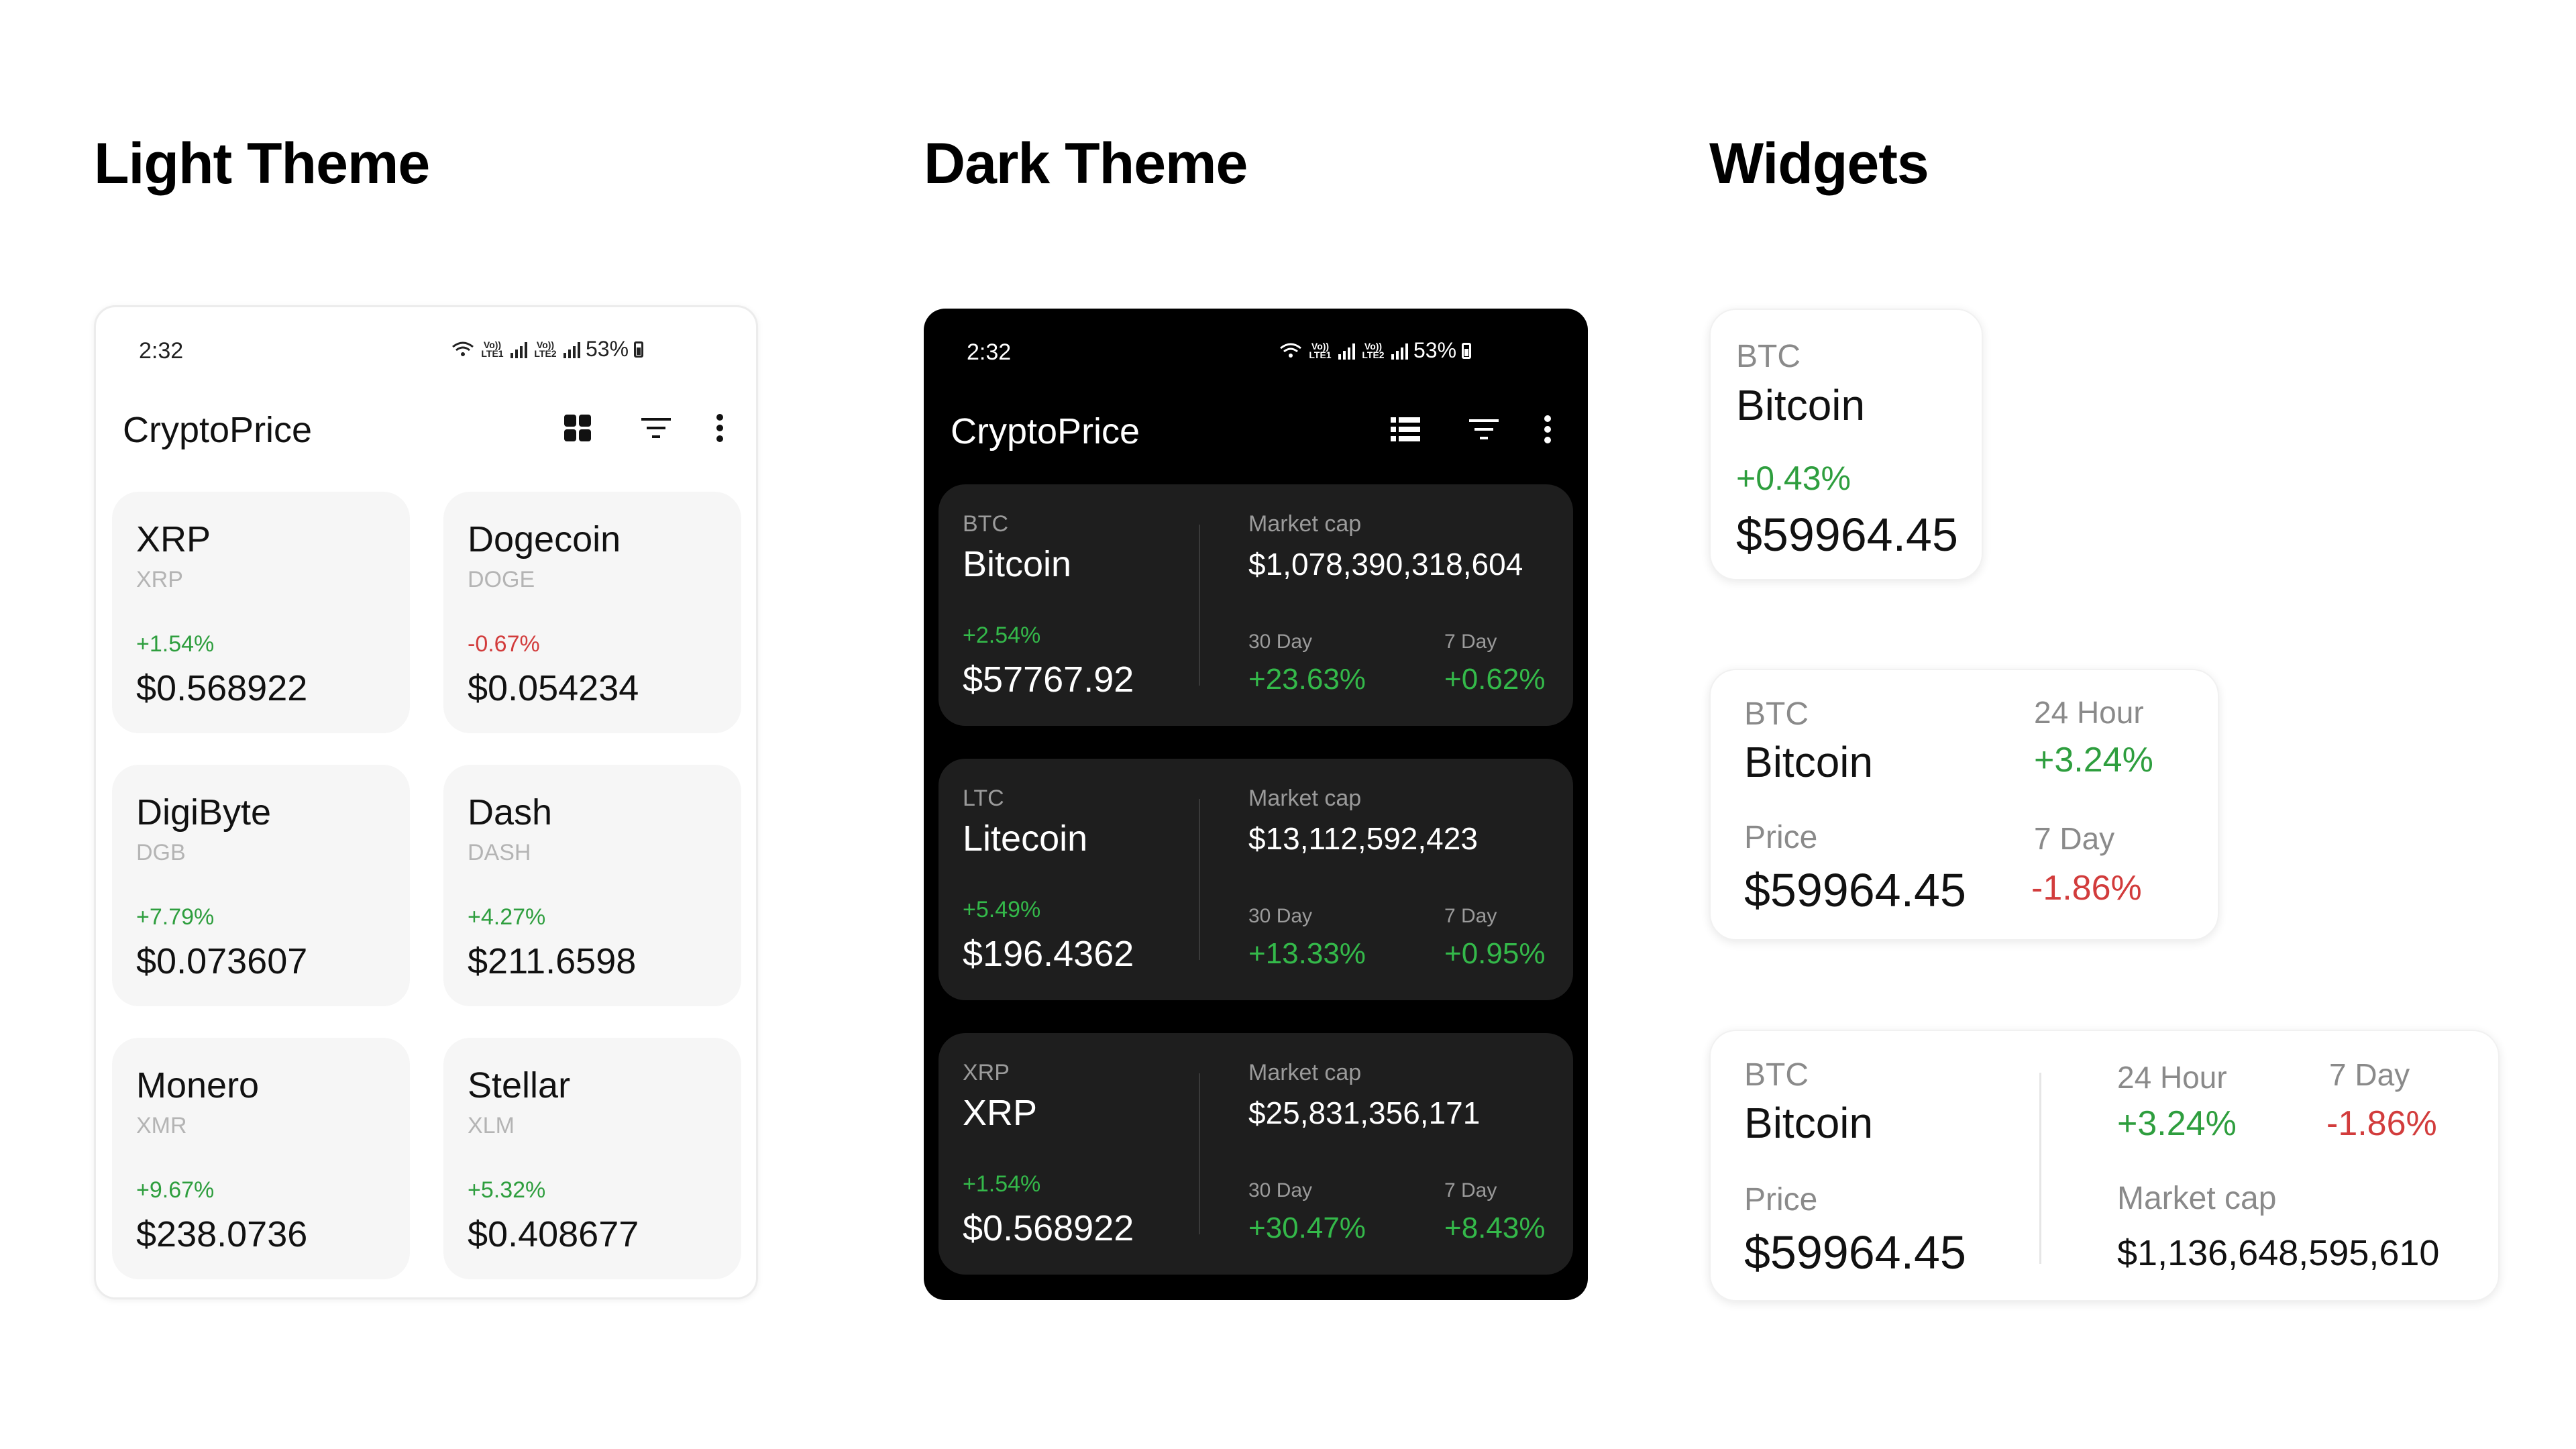  Describe the element at coordinates (261, 612) in the screenshot. I see `coin-card-xrp: XRP XRP +1.54% $0.568922` at that location.